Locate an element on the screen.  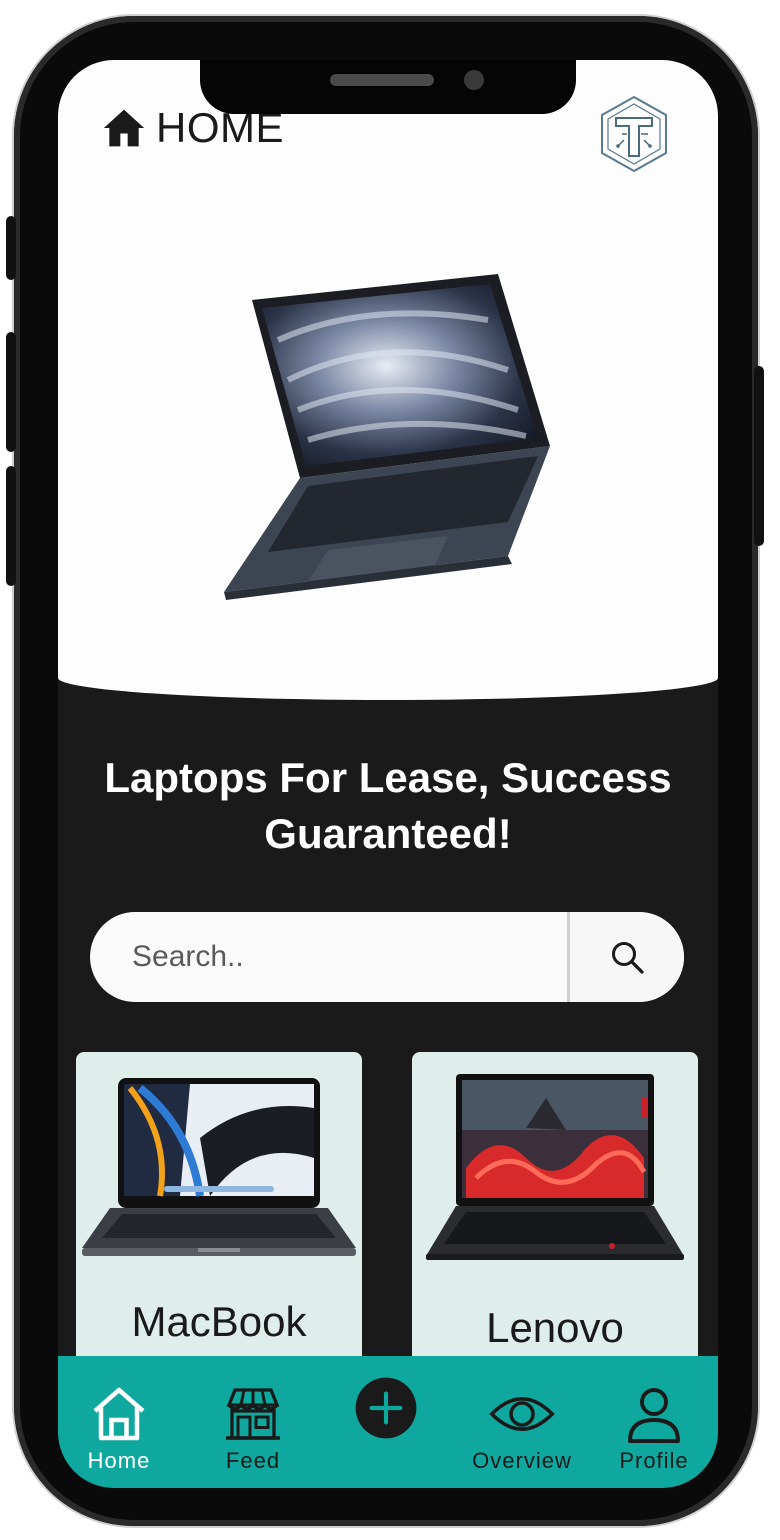
nav-home: Home is located at coordinates (119, 1422).